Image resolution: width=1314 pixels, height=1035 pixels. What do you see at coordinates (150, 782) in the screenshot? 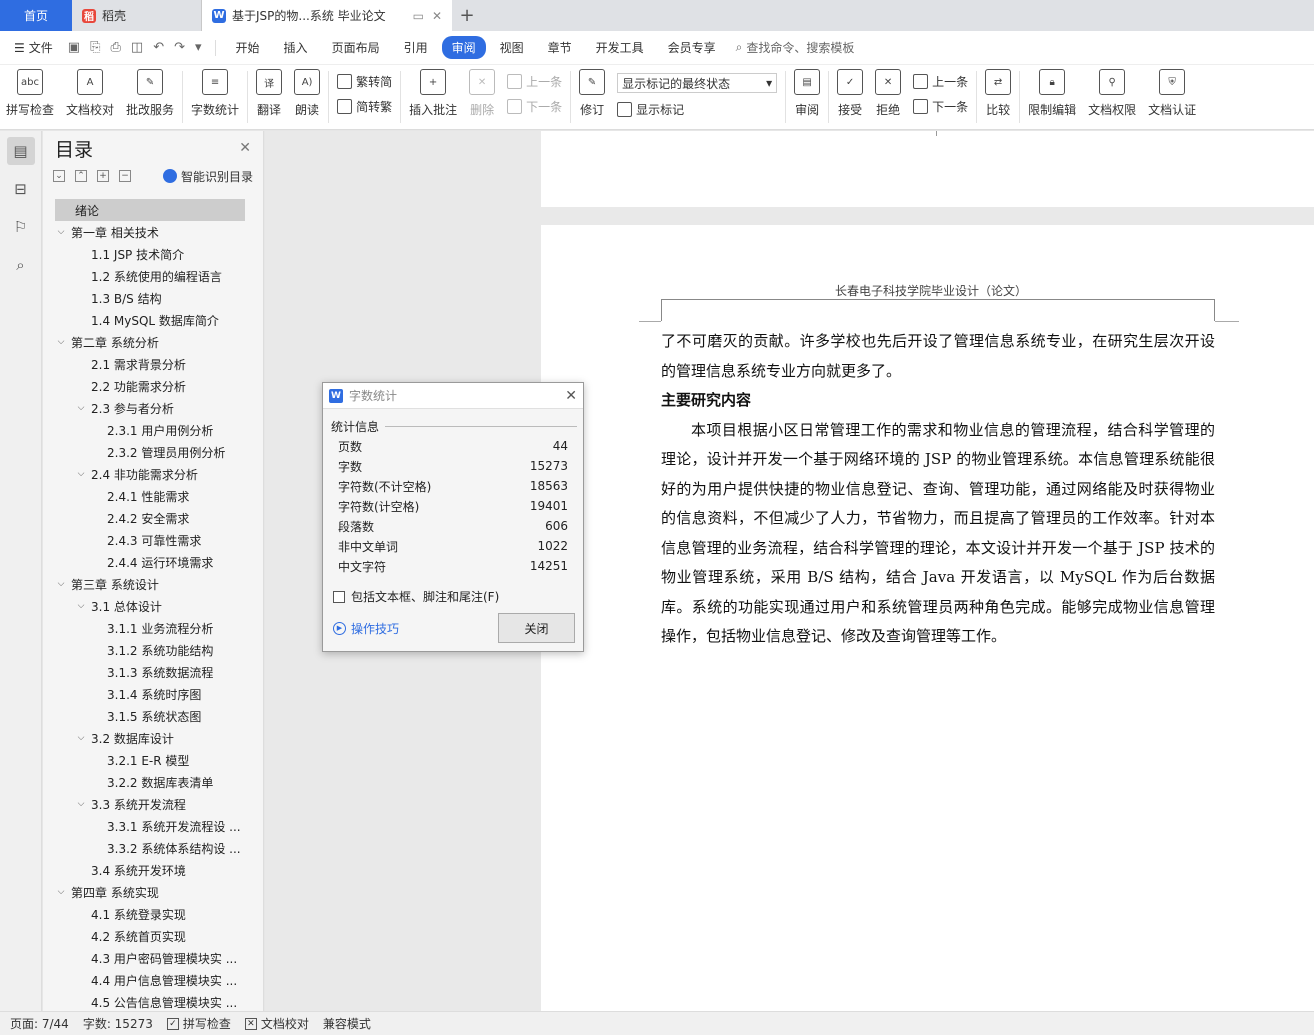
I see `toc-item: 3.2.2 数据库表清单` at bounding box center [150, 782].